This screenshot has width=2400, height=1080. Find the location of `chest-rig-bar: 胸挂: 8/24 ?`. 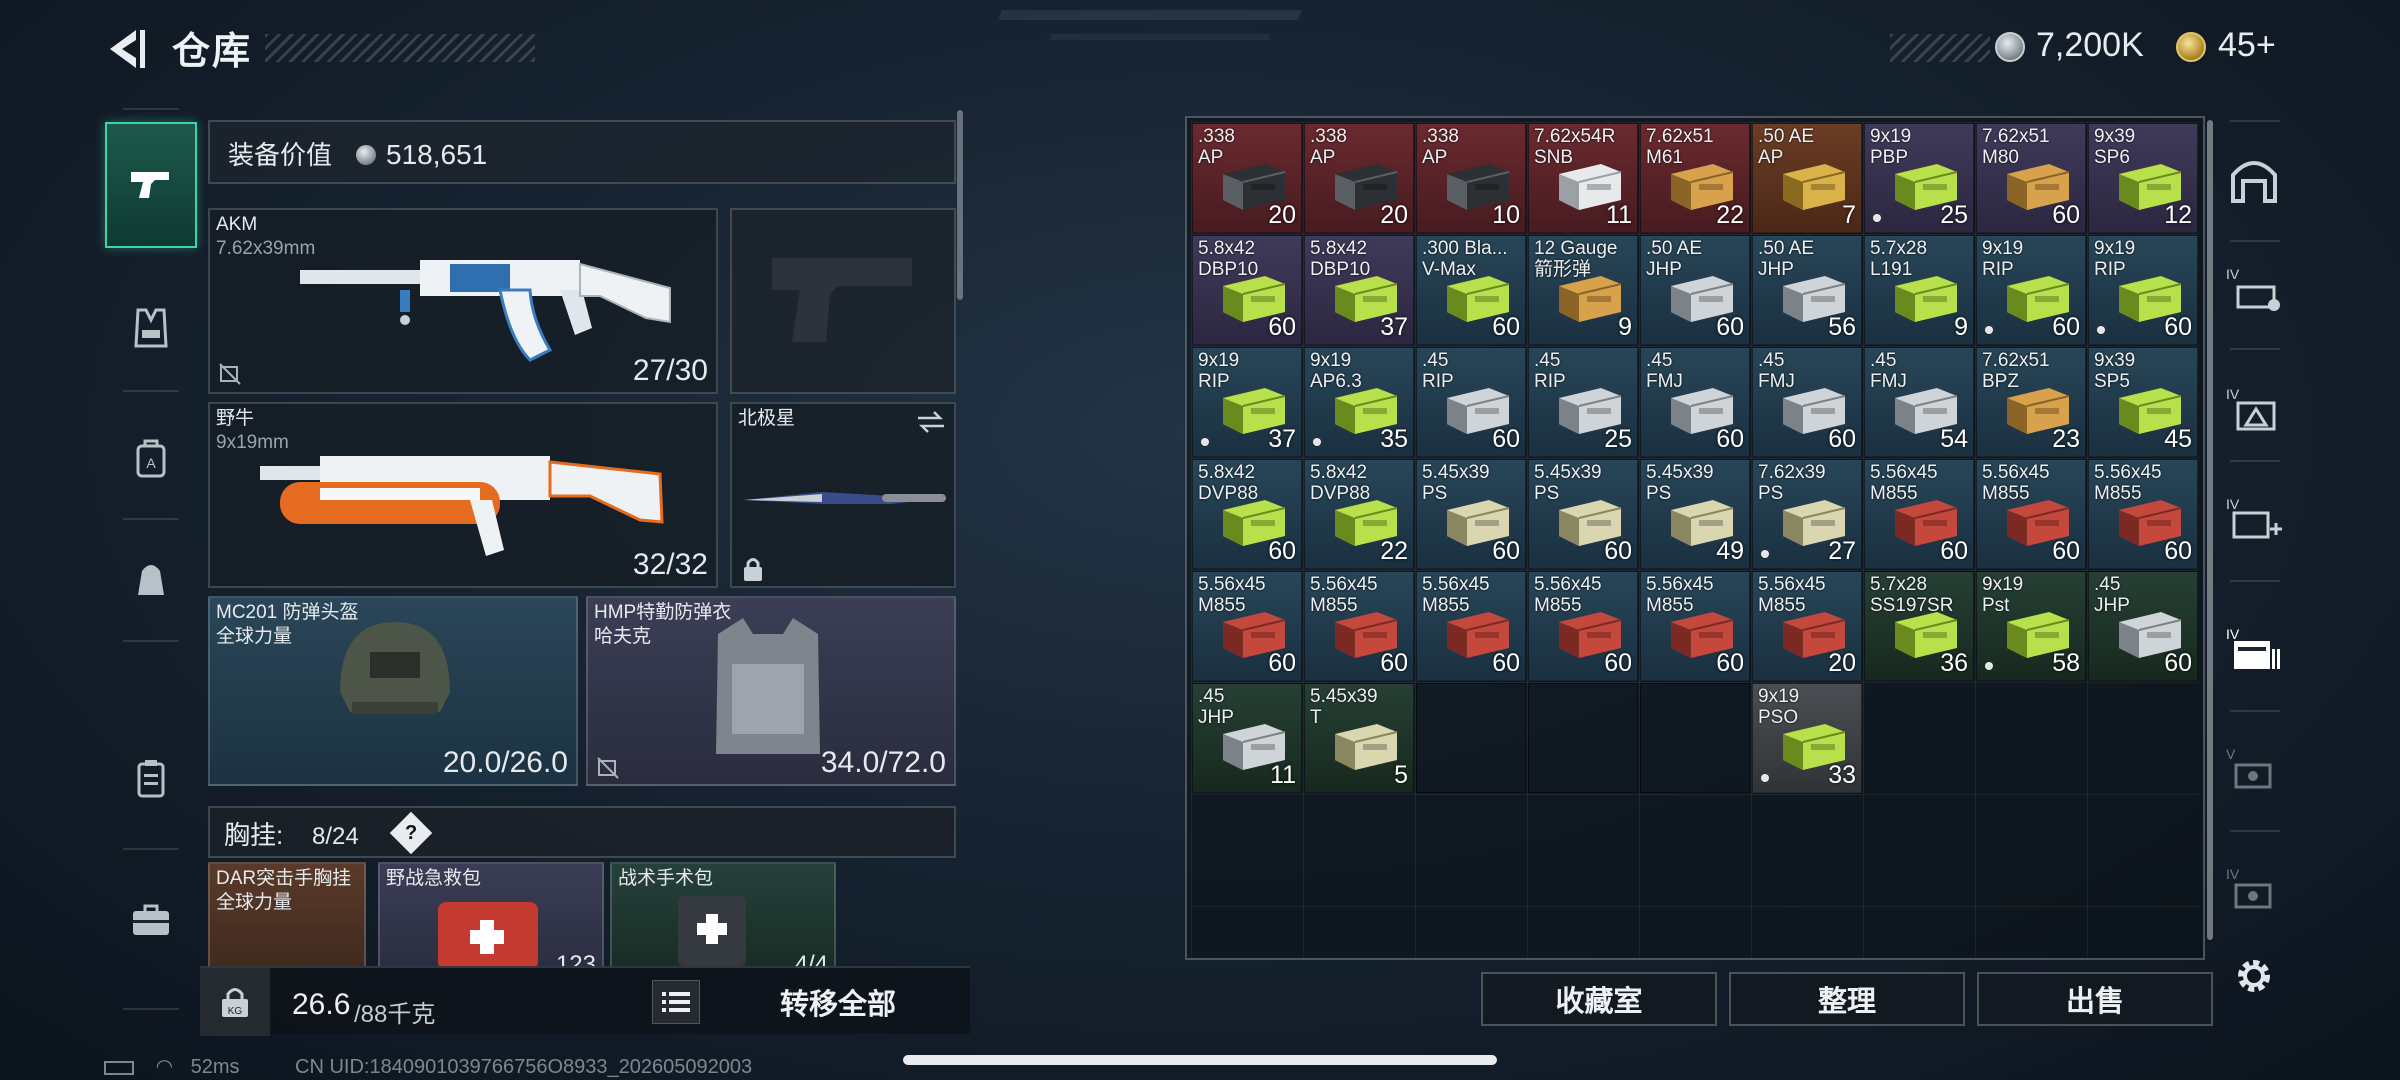

chest-rig-bar: 胸挂: 8/24 ? is located at coordinates (582, 832).